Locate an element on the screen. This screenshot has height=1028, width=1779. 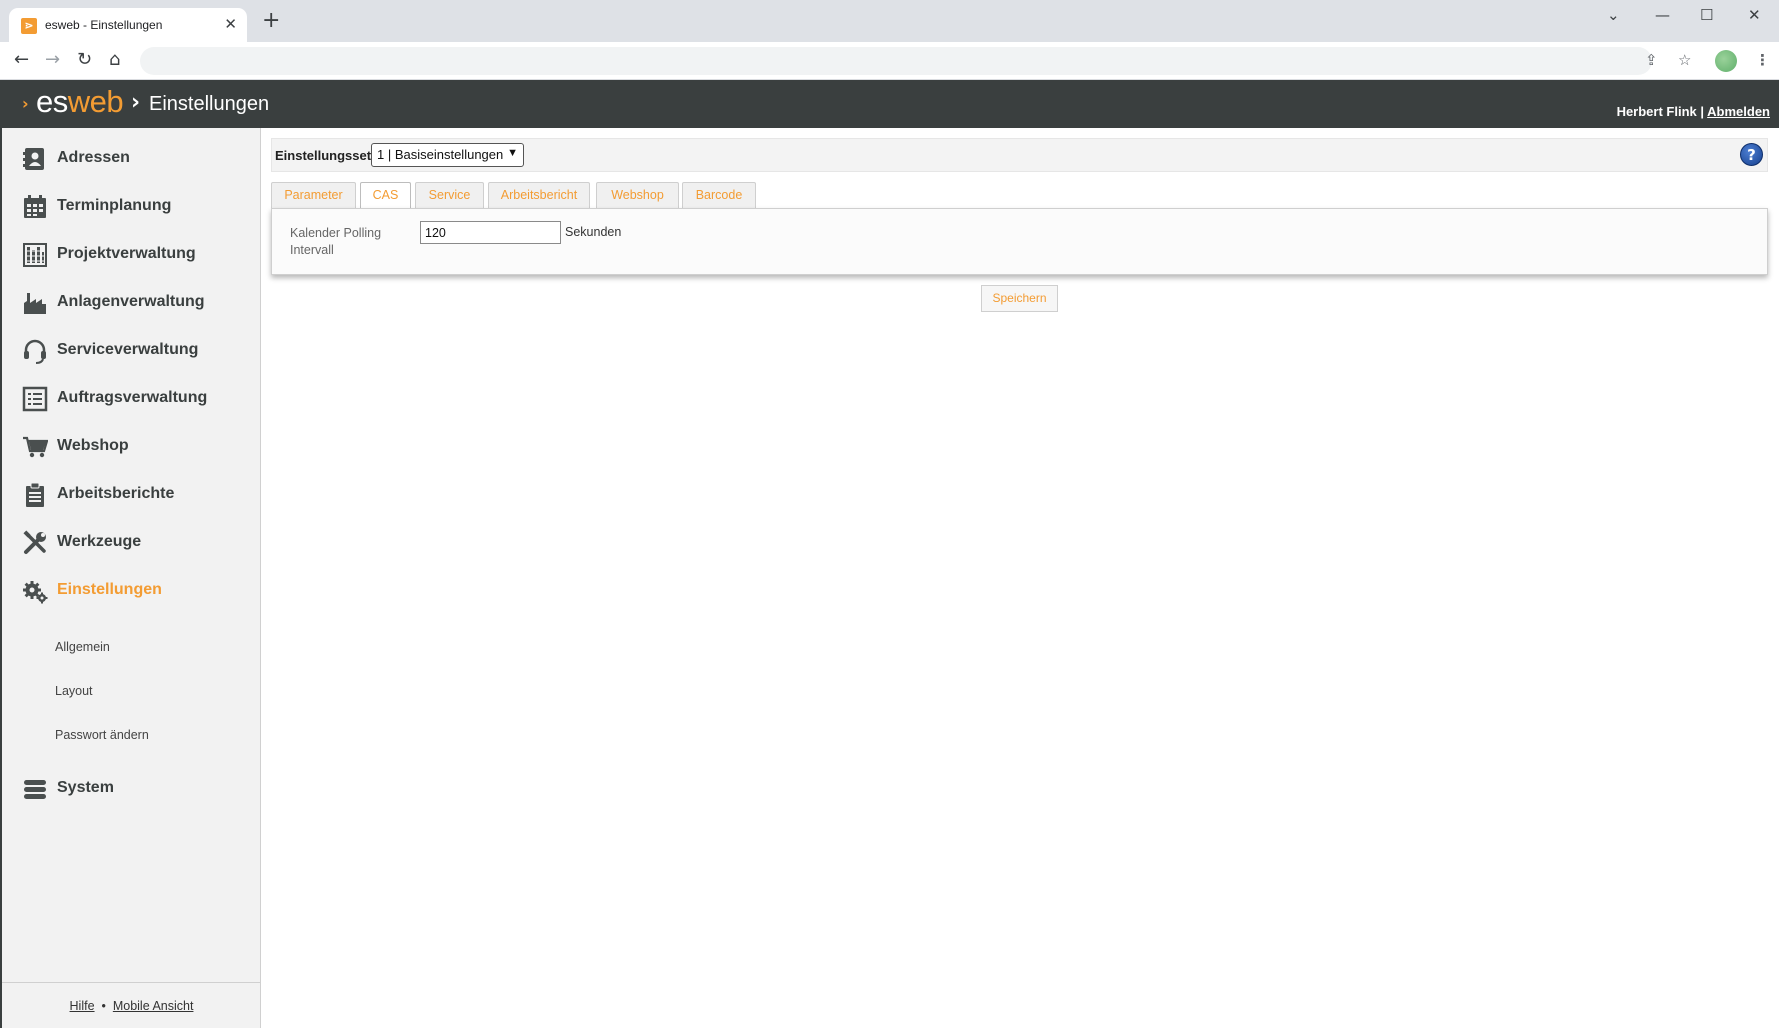
sidebar-item-auftragsverwaltung: Auftragsverwaltung is located at coordinates (131, 400).